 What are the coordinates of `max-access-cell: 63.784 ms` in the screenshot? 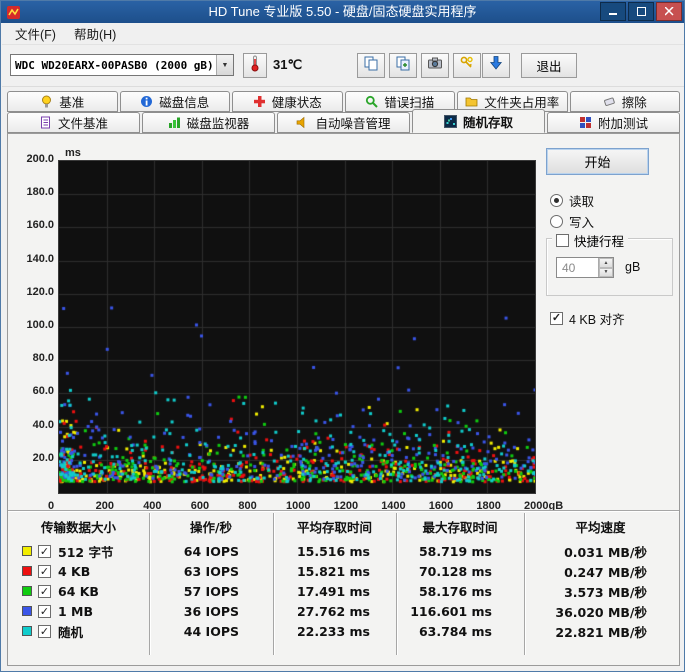 It's located at (455, 631).